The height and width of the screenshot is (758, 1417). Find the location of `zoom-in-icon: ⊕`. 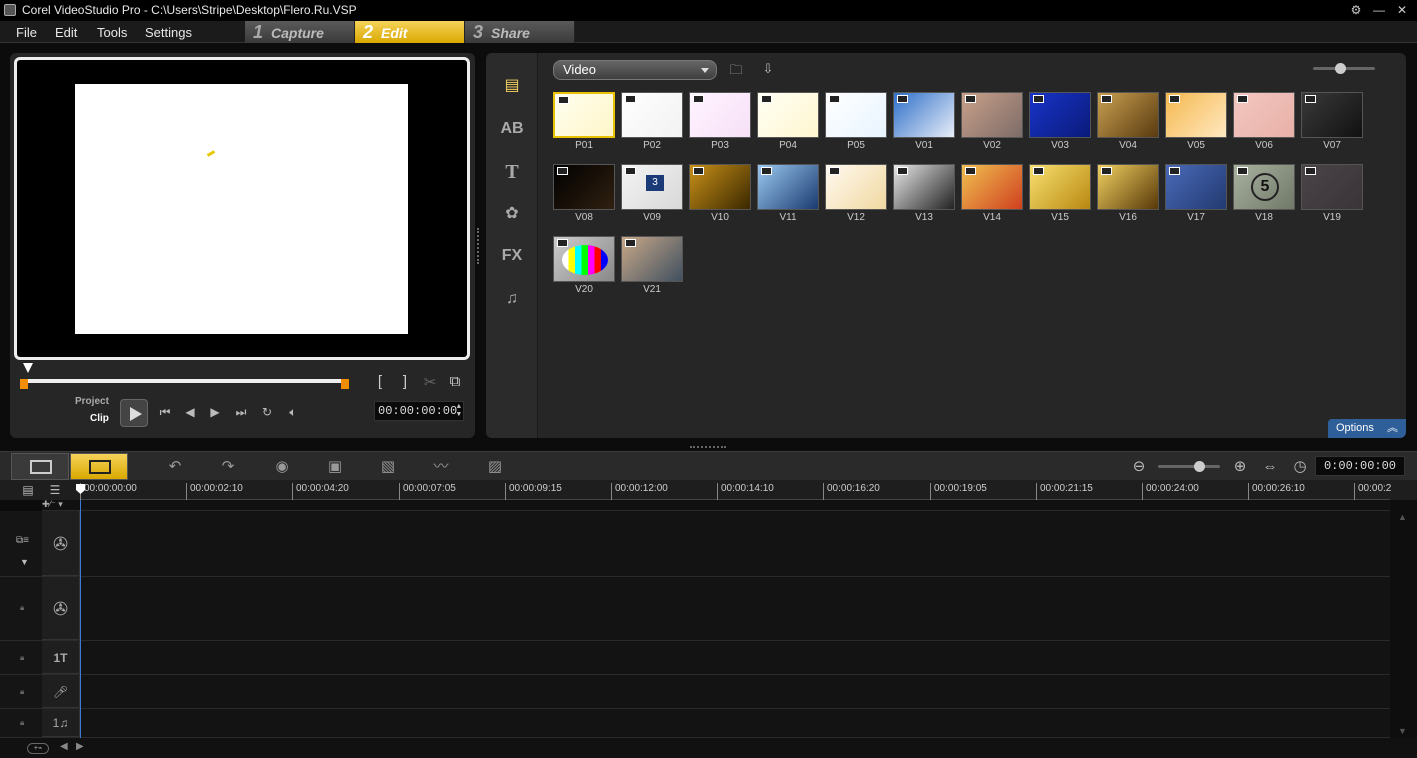

zoom-in-icon: ⊕ is located at coordinates (1240, 467).